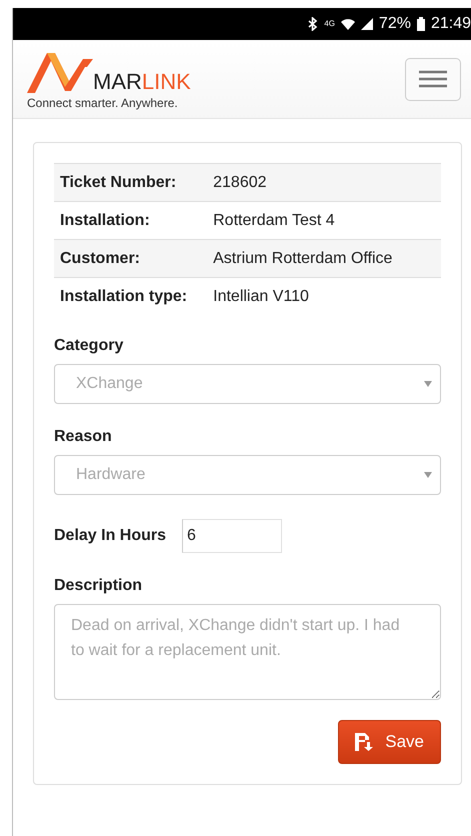  I want to click on signal-icon, so click(366, 24).